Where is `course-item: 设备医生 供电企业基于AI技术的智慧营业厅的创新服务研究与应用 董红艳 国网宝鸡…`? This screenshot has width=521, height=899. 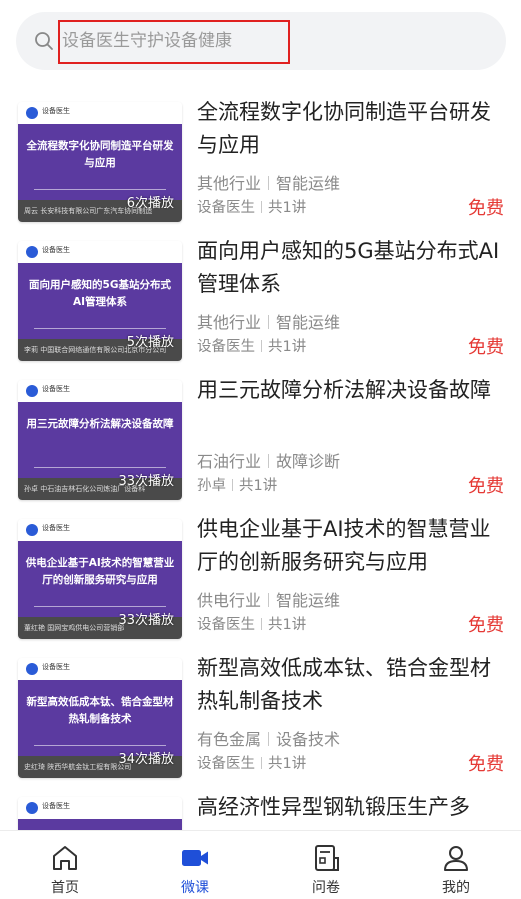 course-item: 设备医生 供电企业基于AI技术的智慧营业厅的创新服务研究与应用 董红艳 国网宝鸡… is located at coordinates (260, 577).